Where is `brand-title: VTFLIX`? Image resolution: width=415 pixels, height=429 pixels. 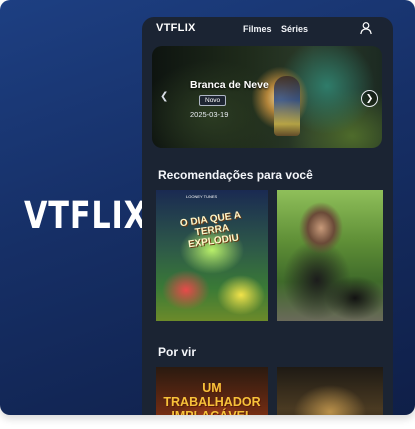 brand-title: VTFLIX is located at coordinates (86, 215).